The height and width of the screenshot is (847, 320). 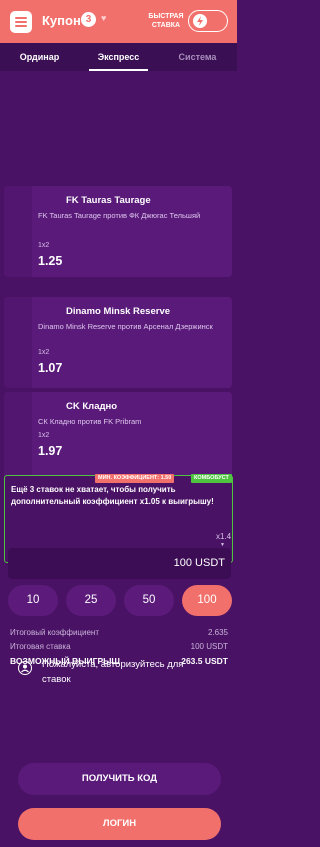 I want to click on get-code-button: ПОЛУЧИТЬ КОД, so click(x=119, y=779).